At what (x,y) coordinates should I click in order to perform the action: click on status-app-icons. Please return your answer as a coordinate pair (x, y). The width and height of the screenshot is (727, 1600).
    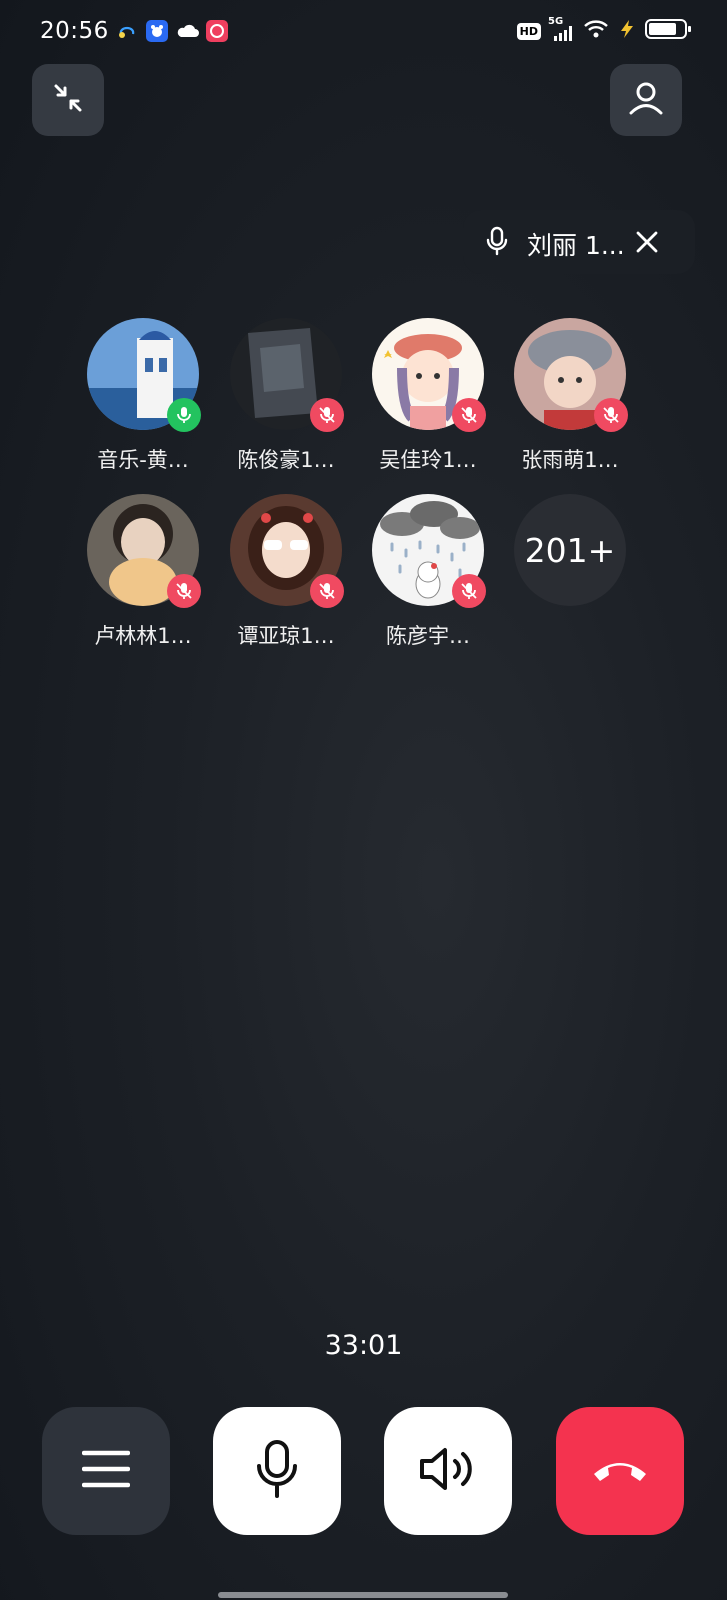
    Looking at the image, I should click on (172, 31).